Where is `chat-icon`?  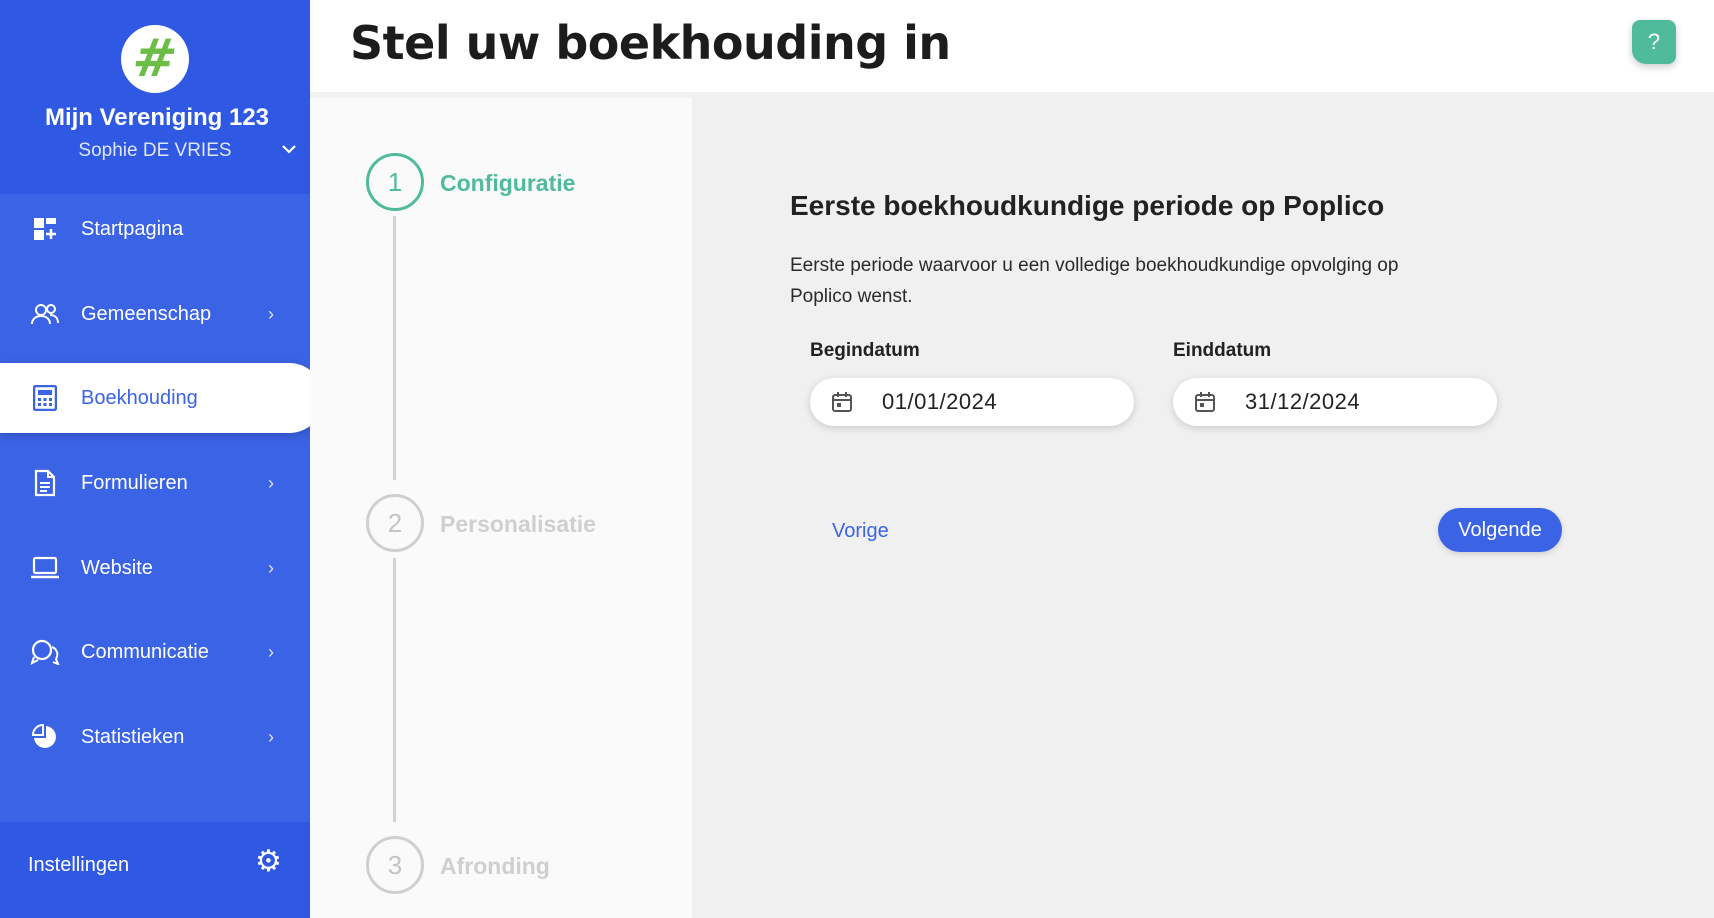
chat-icon is located at coordinates (45, 652).